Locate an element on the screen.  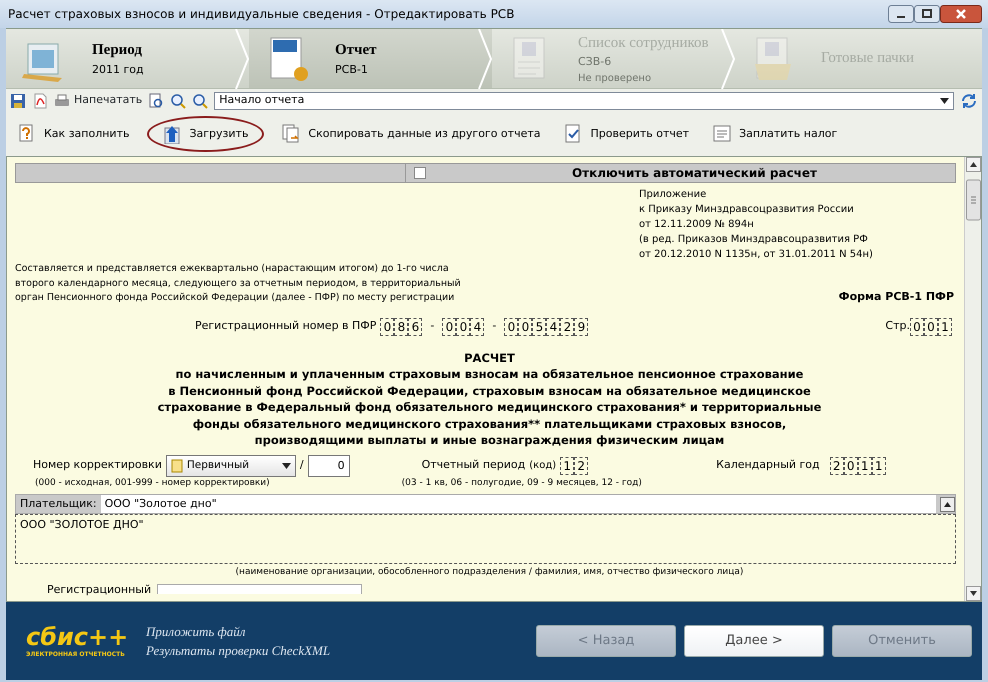
form-subtitle: в Пенсионный фонд Российской Федерации, страховым взносам на обязательное медицинское is located at coordinates (489, 390).